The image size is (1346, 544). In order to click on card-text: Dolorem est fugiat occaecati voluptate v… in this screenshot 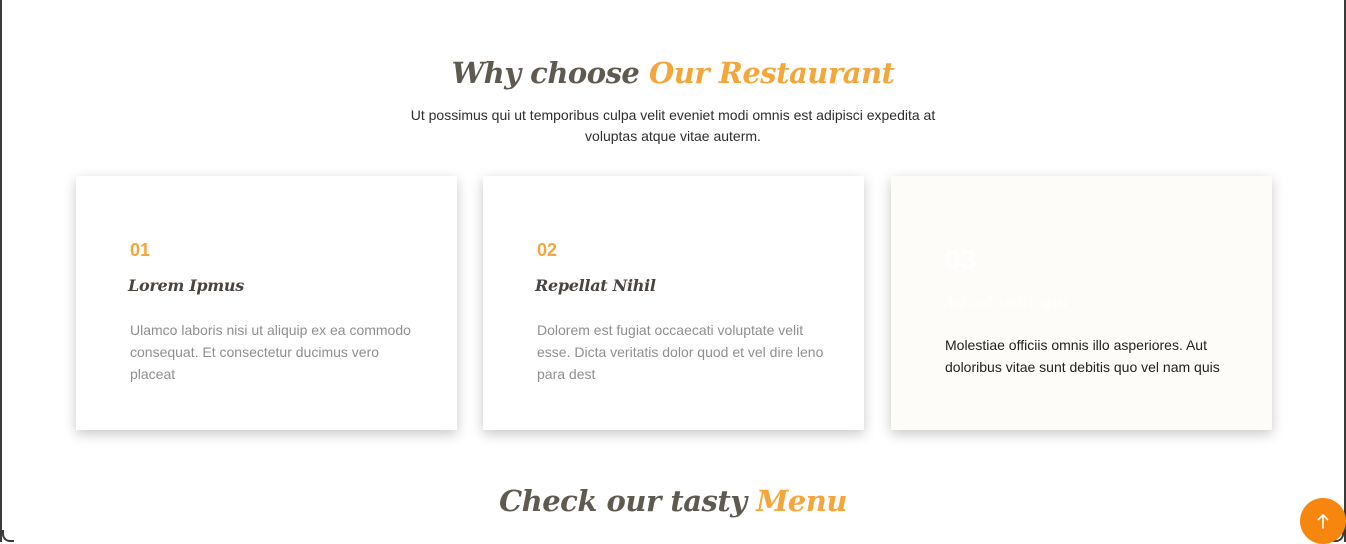, I will do `click(680, 352)`.